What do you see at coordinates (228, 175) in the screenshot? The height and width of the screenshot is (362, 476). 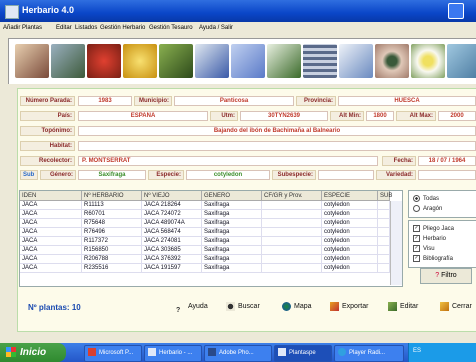 I see `especie-field: cotyledon` at bounding box center [228, 175].